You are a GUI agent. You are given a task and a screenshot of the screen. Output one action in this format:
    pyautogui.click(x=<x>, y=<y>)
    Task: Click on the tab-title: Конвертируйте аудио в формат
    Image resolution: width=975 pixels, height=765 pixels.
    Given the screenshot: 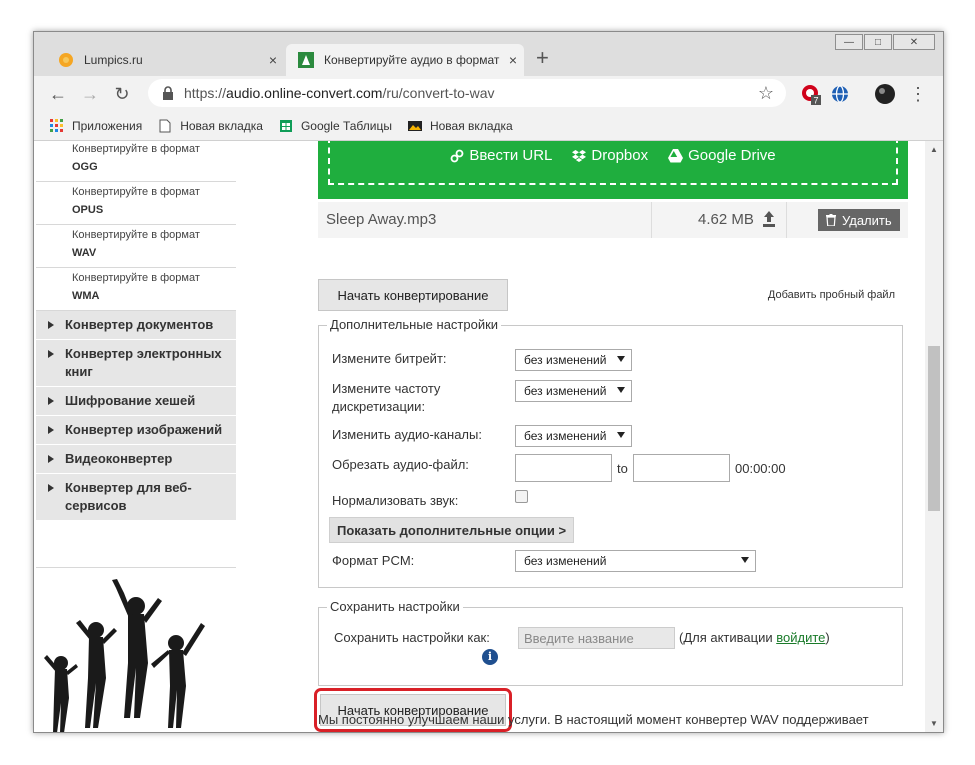 What is the action you would take?
    pyautogui.click(x=412, y=60)
    